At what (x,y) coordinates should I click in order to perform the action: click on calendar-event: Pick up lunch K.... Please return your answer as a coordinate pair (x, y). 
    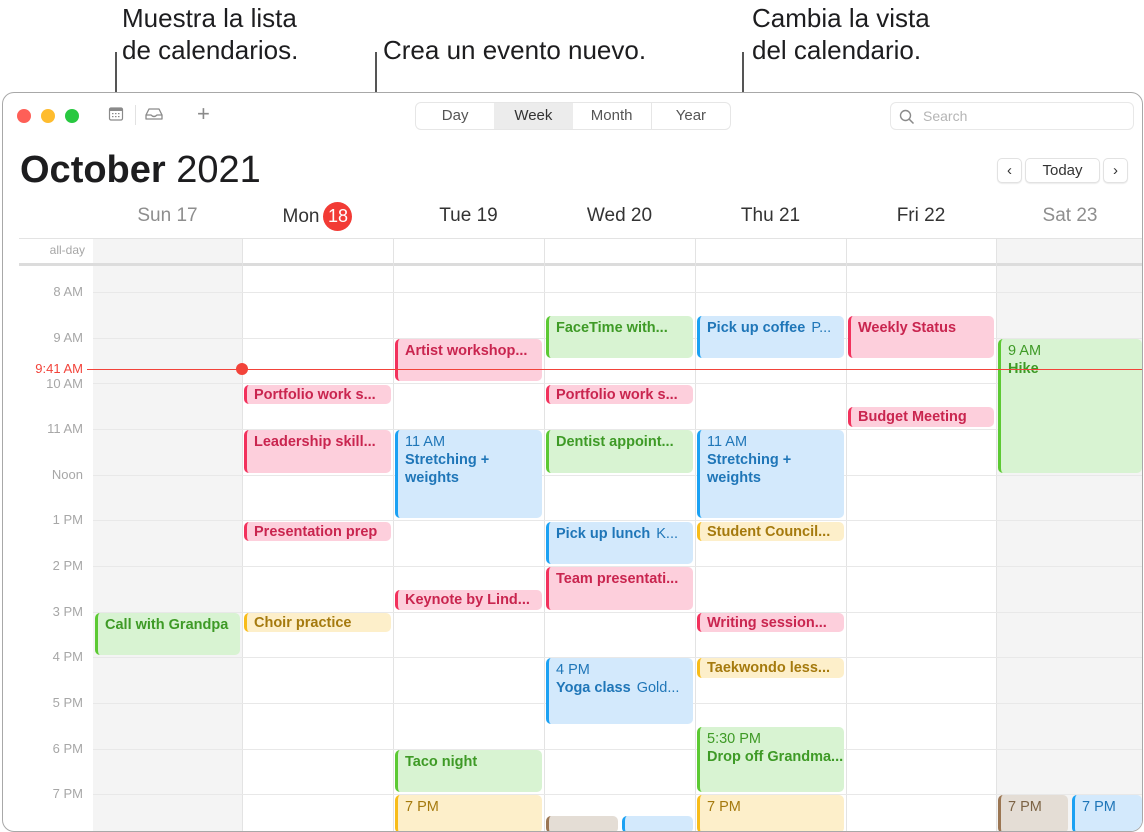
    Looking at the image, I should click on (619, 542).